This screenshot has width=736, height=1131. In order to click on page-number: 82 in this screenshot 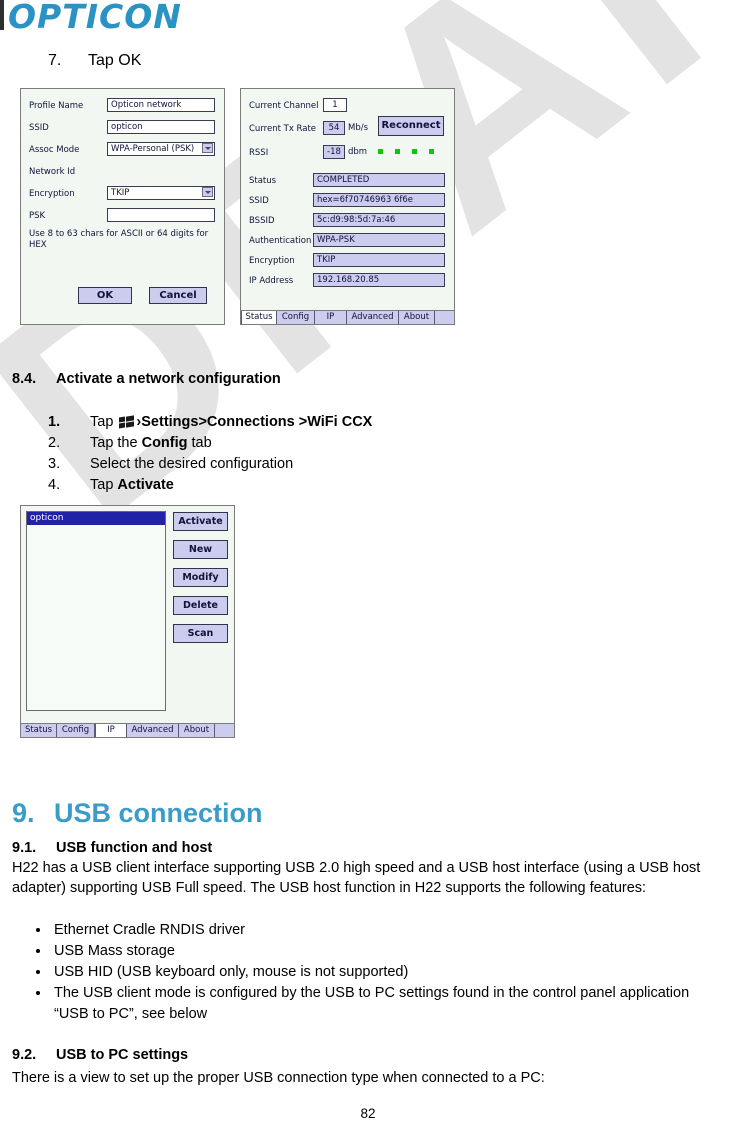, I will do `click(368, 1113)`.